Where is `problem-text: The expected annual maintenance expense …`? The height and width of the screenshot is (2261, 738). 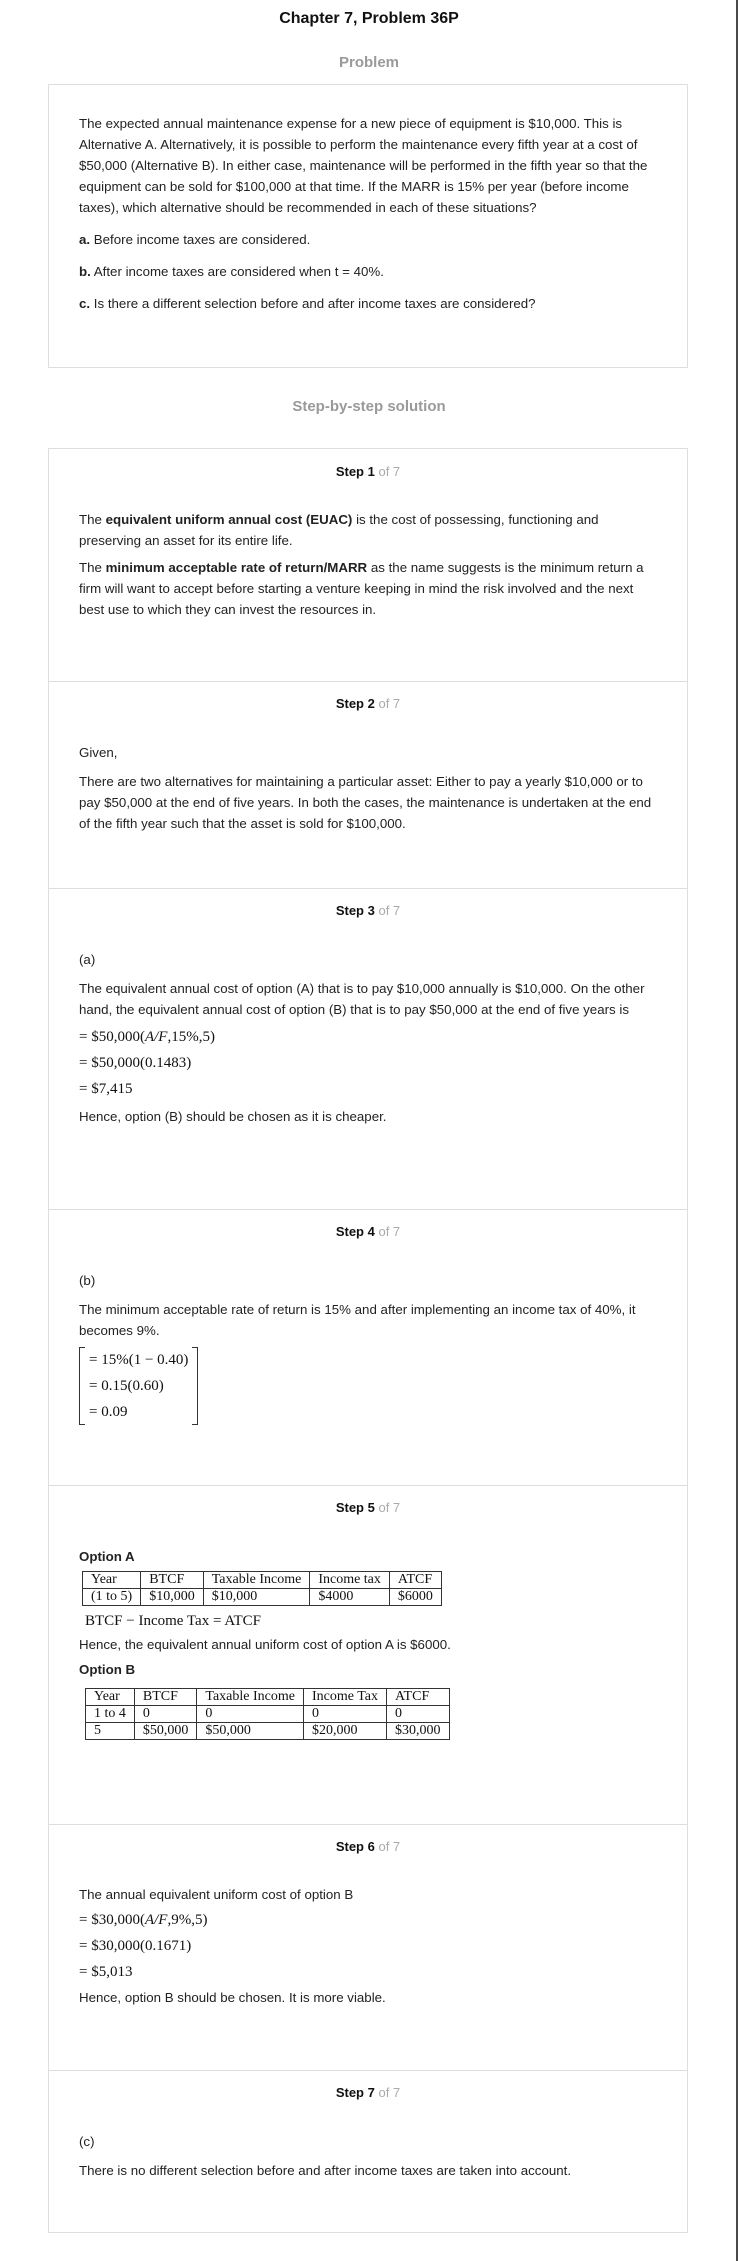 problem-text: The expected annual maintenance expense … is located at coordinates (363, 165).